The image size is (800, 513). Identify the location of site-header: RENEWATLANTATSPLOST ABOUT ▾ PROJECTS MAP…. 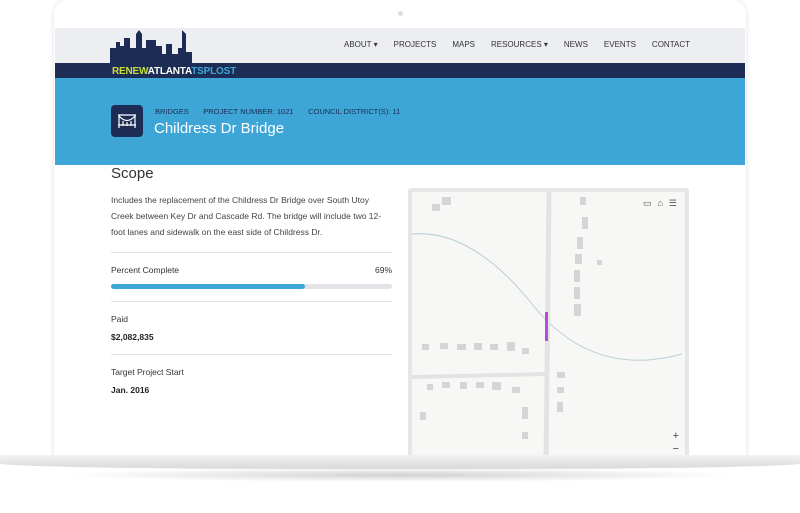
(400, 52).